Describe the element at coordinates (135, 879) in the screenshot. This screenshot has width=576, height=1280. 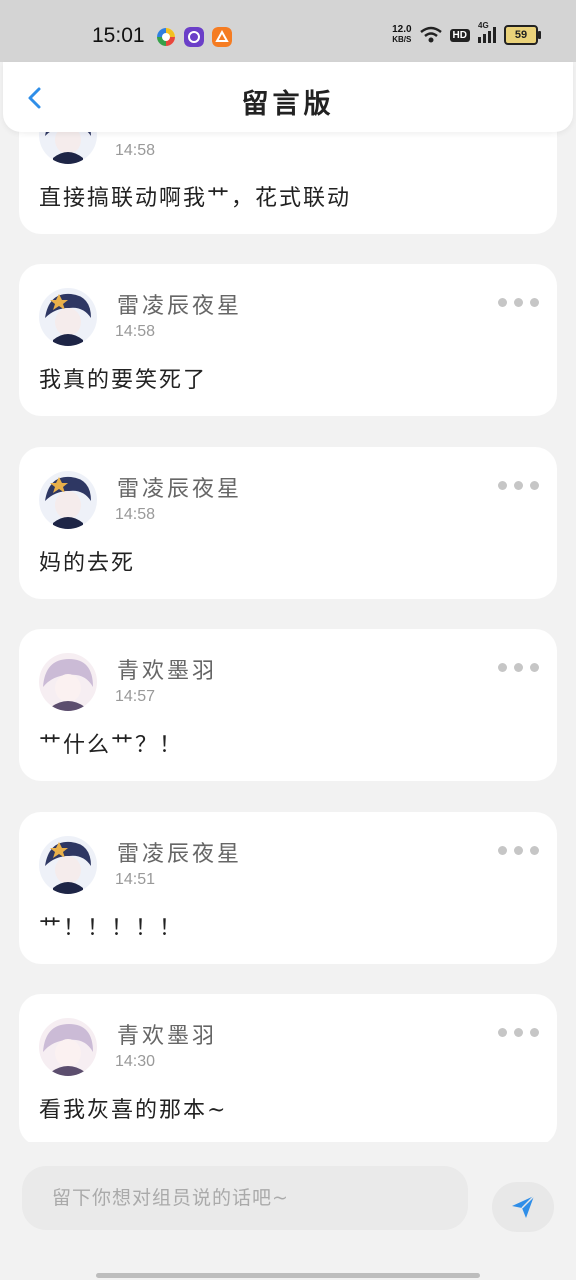
I see `message-time: 14:51` at that location.